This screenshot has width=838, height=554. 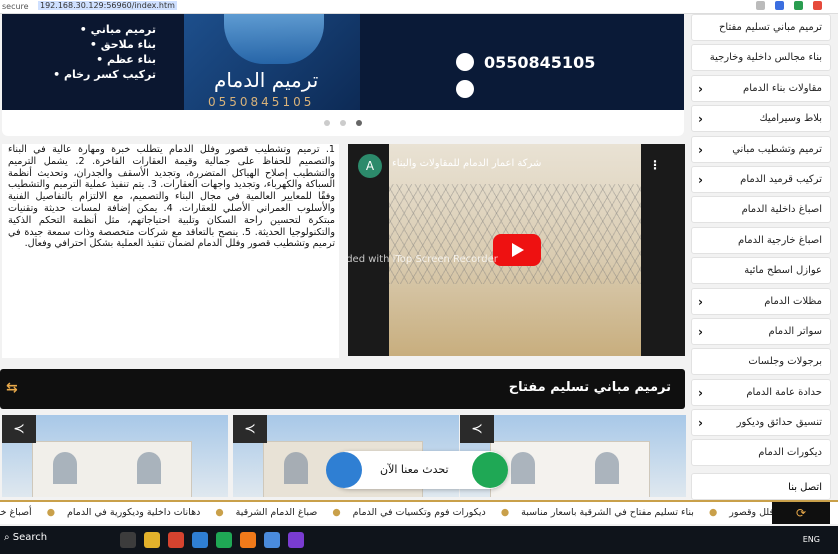 I want to click on phone-call-icon, so click(x=344, y=470).